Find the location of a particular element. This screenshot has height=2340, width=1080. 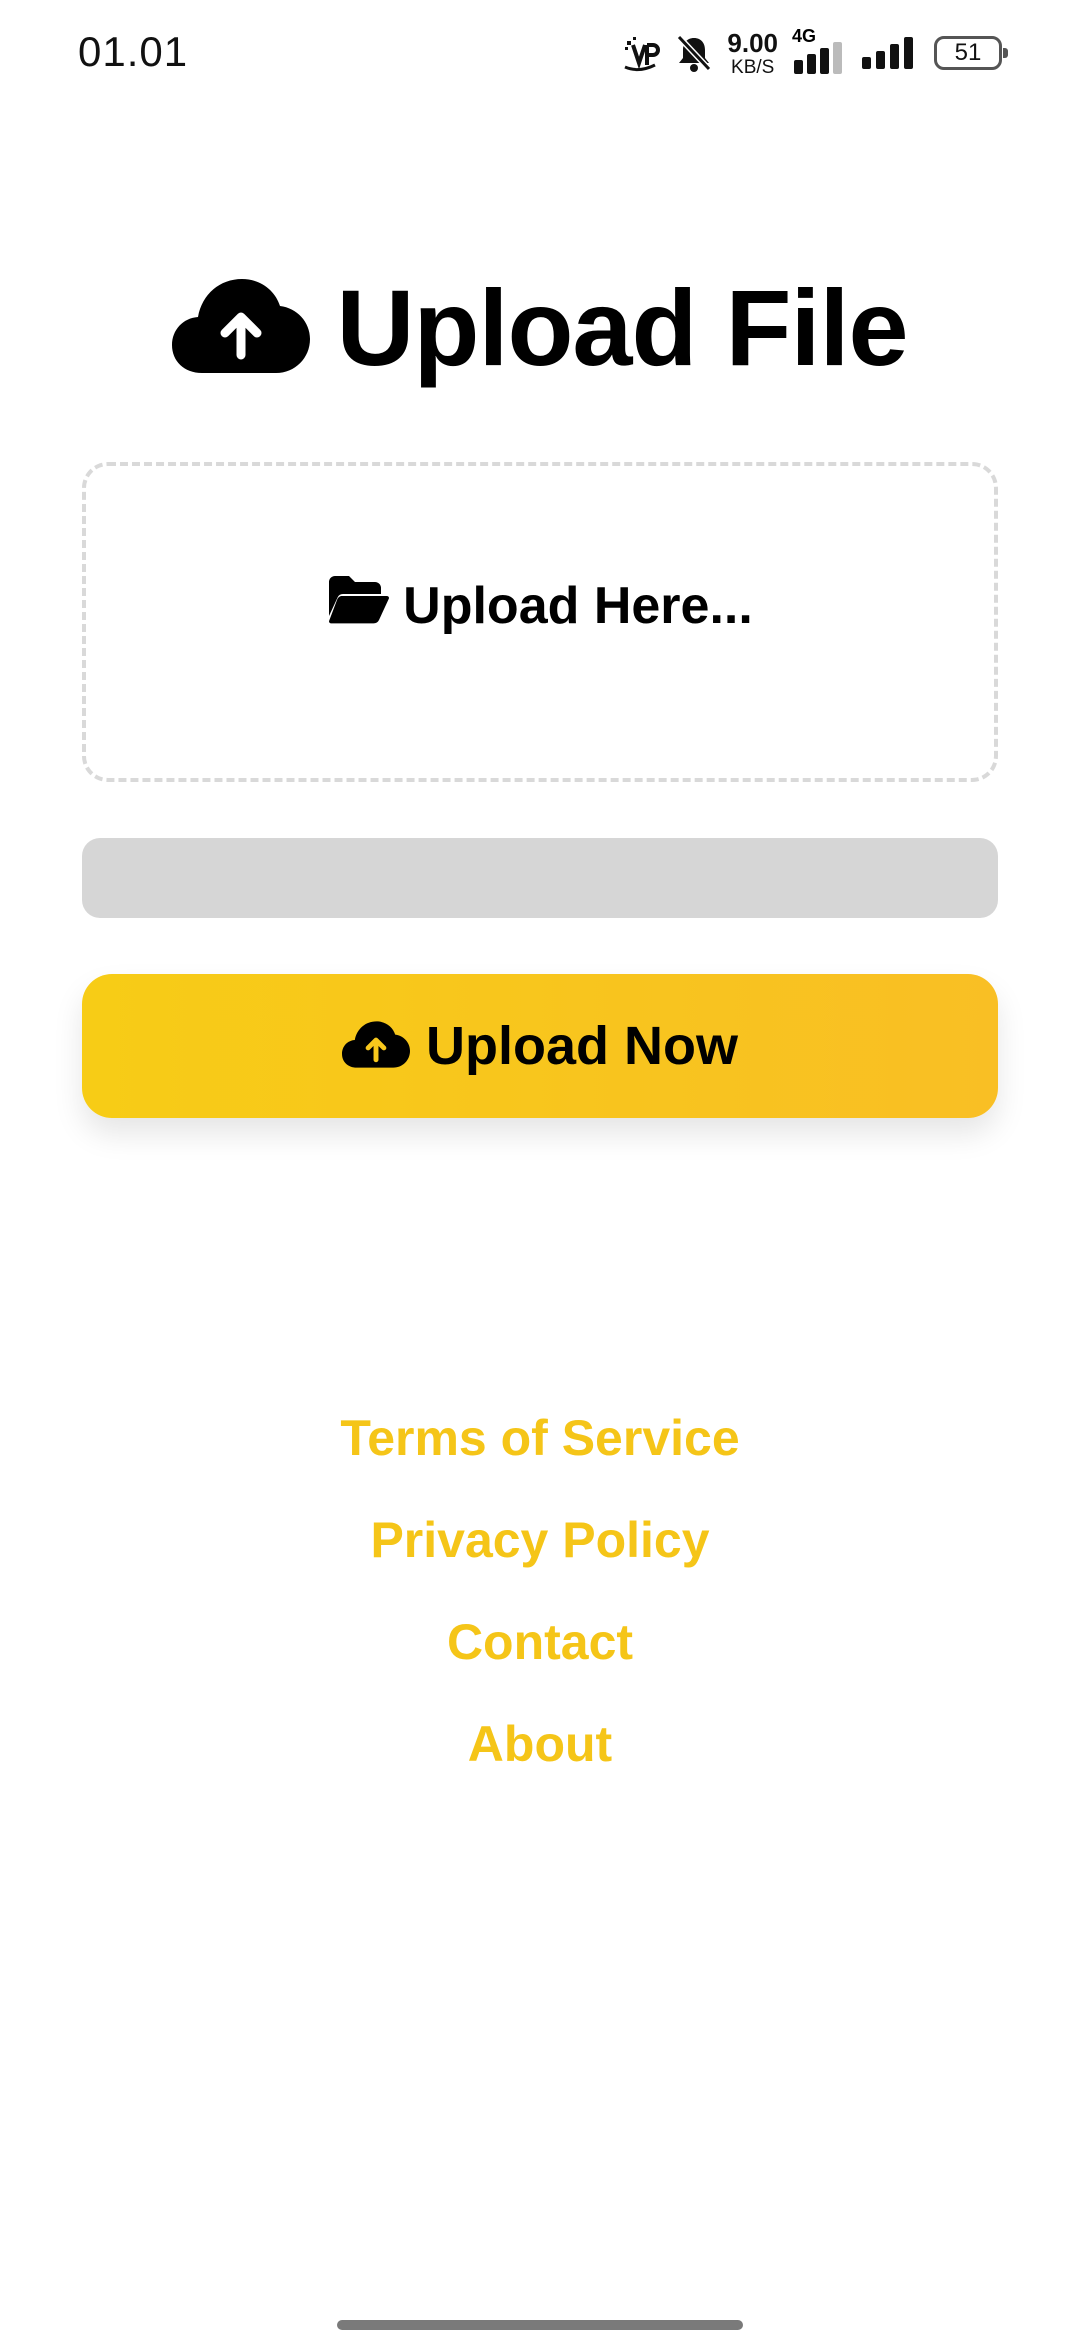

signal-4g-icon: 4G is located at coordinates (819, 51).